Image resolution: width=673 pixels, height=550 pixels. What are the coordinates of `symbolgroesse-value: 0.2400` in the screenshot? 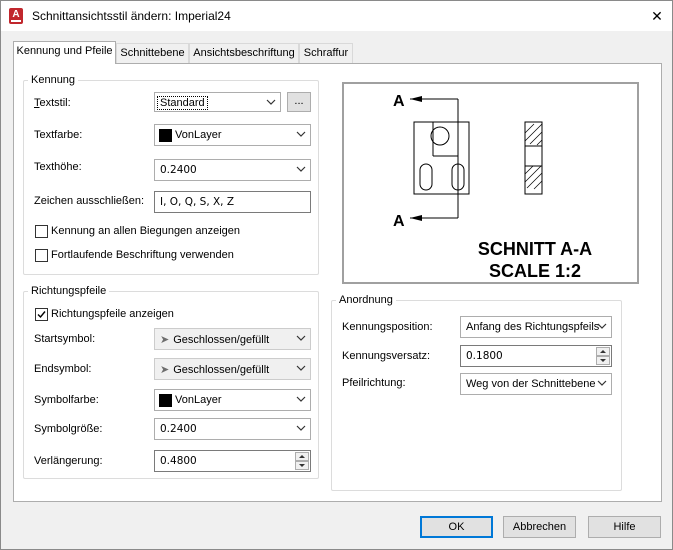 It's located at (178, 429).